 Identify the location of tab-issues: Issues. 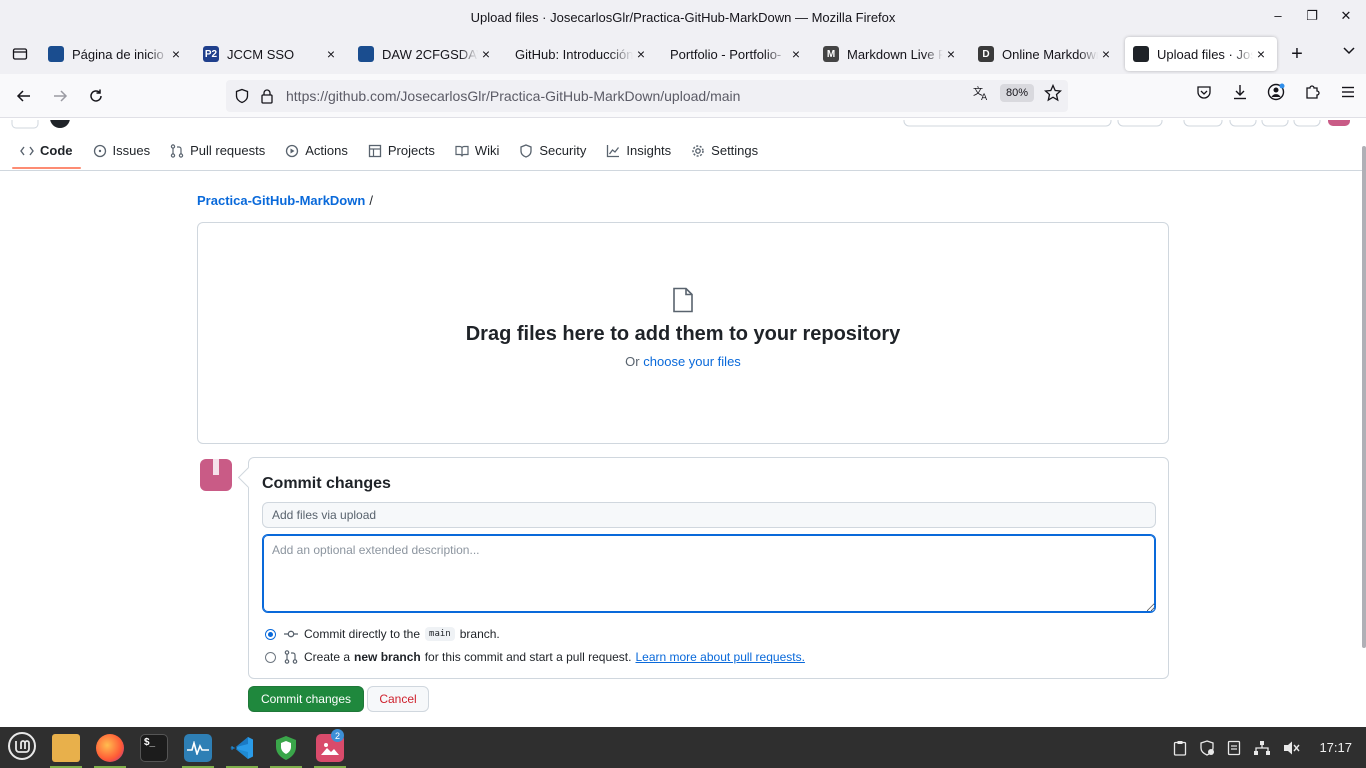
(122, 152).